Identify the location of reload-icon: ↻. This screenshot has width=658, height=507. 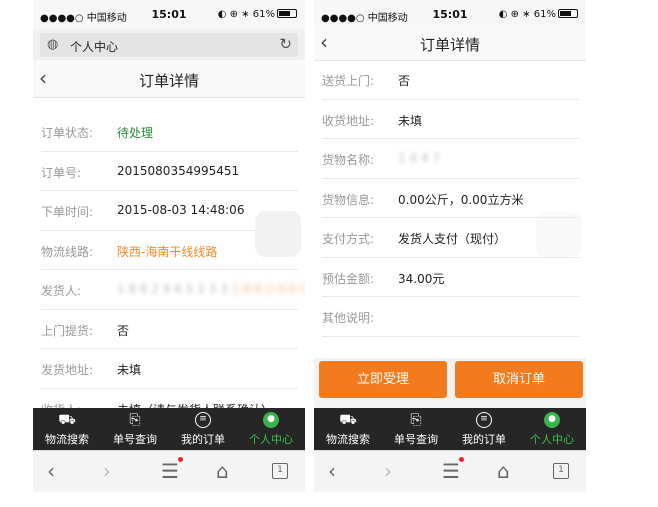
(285, 44).